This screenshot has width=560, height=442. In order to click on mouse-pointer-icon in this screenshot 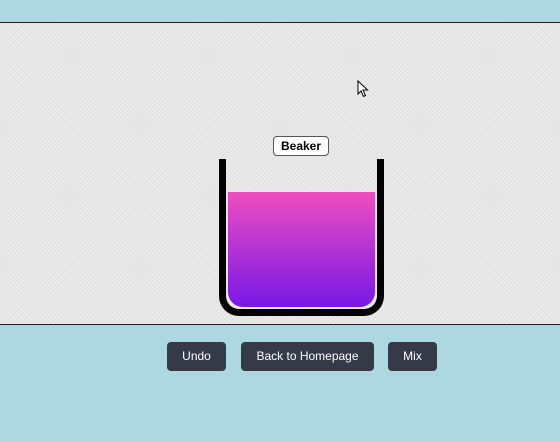, I will do `click(363, 89)`.